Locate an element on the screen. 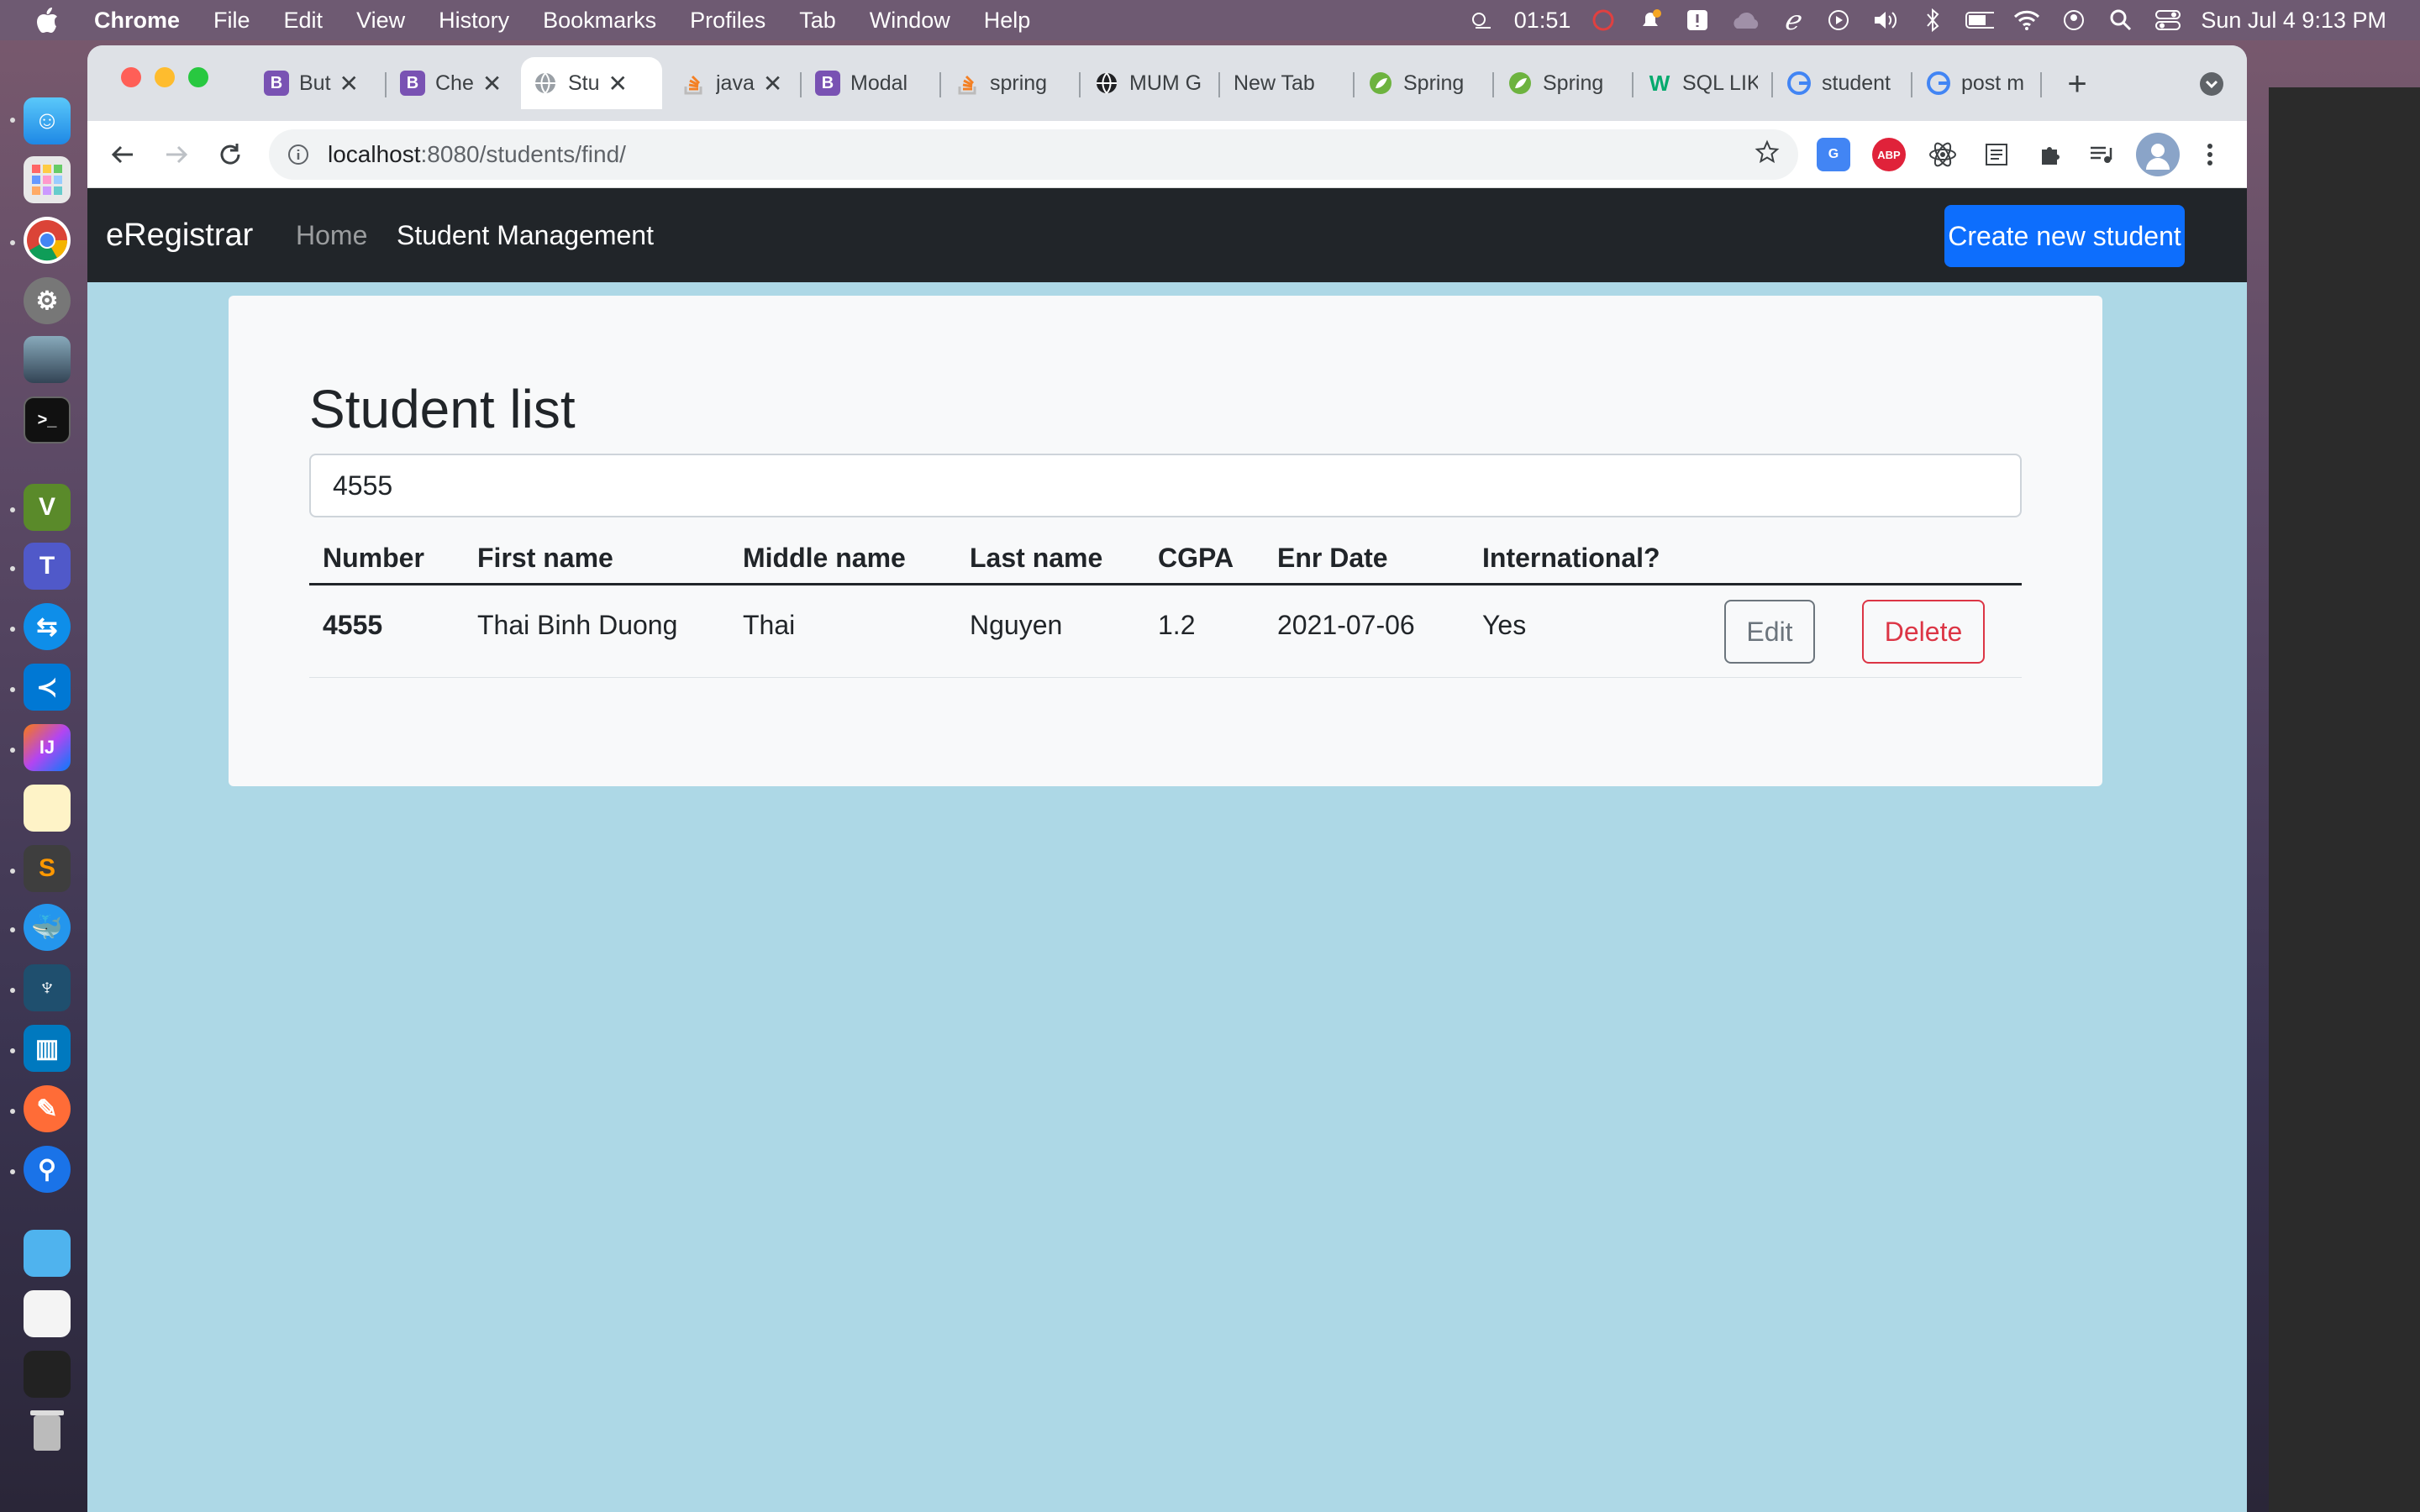 The image size is (2420, 1512). reader-icon is located at coordinates (1996, 154).